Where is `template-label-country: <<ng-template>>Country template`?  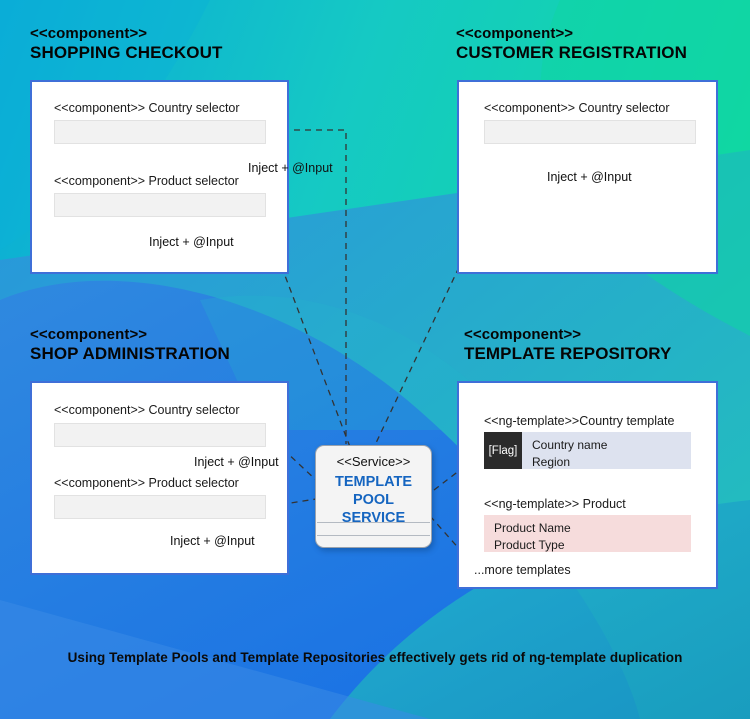
template-label-country: <<ng-template>>Country template is located at coordinates (579, 421).